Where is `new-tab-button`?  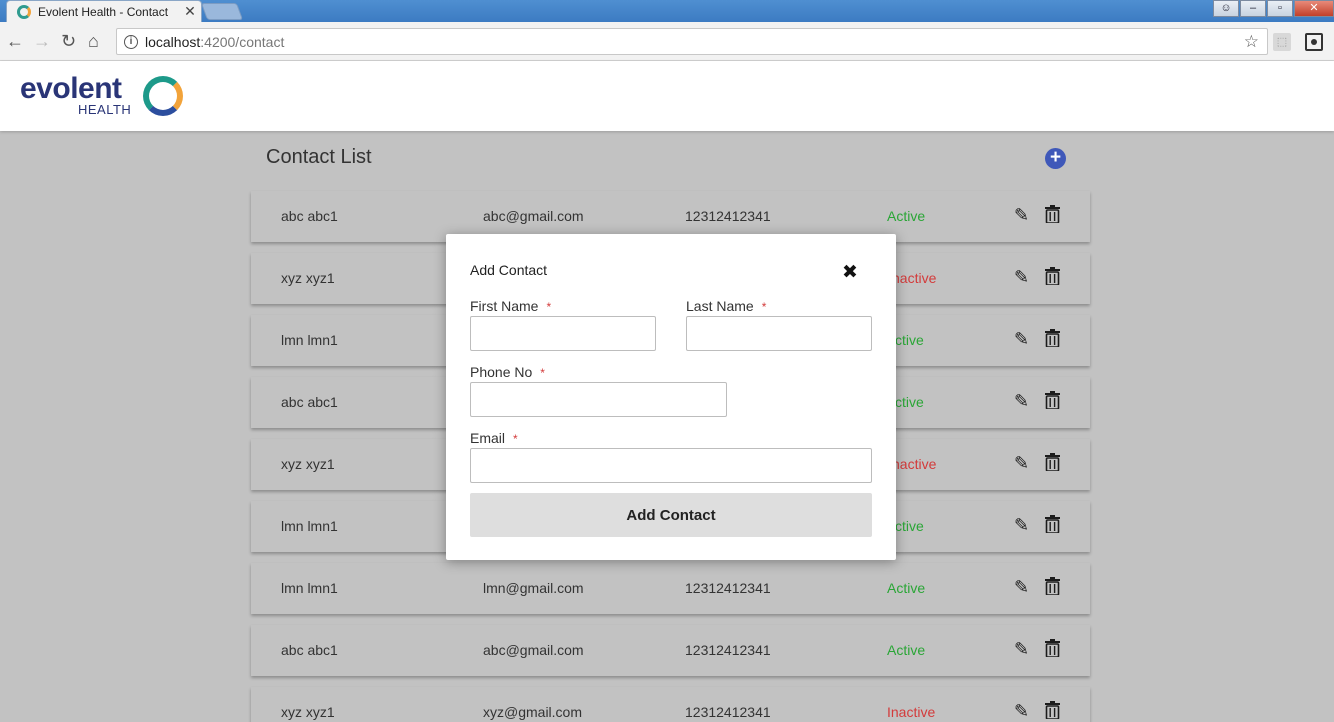 new-tab-button is located at coordinates (222, 11).